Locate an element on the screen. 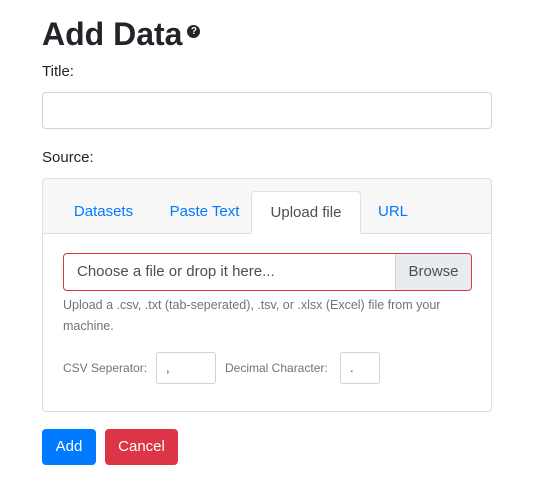 This screenshot has height=482, width=534. file-upload-input: Choose a file or drop it here... Browse is located at coordinates (267, 272).